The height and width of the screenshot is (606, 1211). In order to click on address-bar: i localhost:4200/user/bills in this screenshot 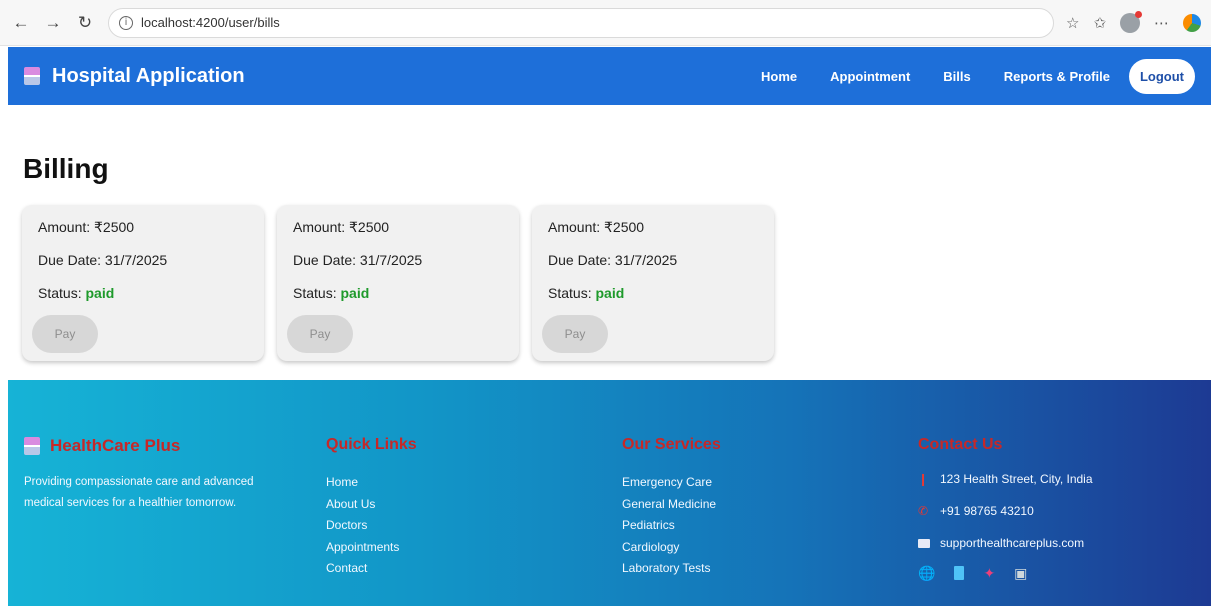, I will do `click(581, 22)`.